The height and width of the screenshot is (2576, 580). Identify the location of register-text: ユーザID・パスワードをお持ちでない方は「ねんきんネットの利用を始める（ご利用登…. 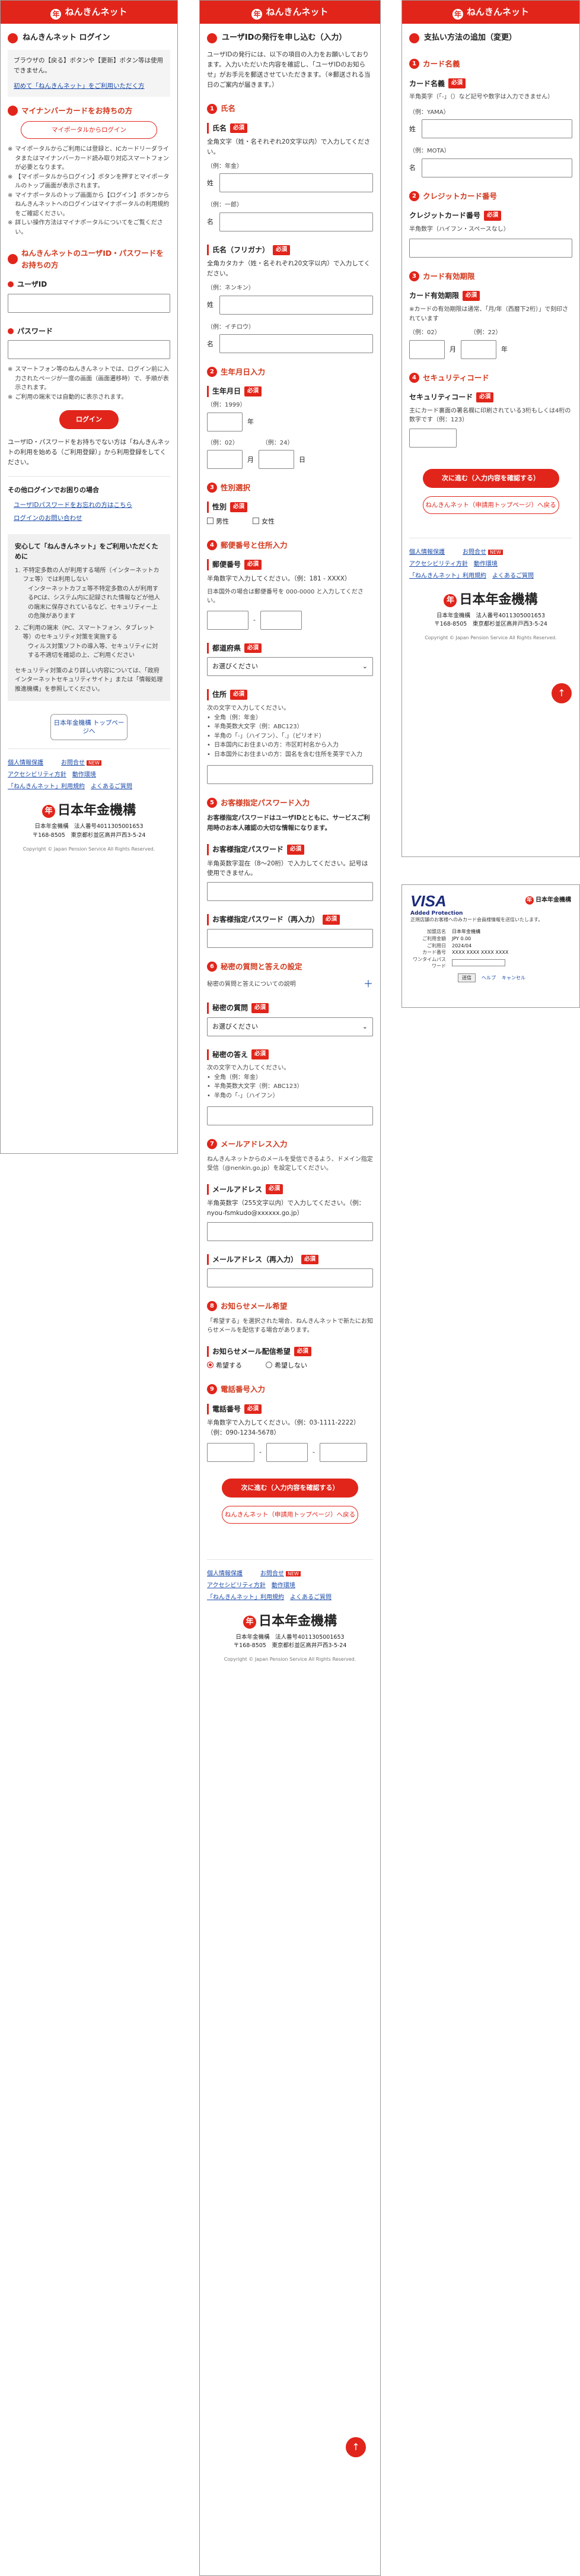
(89, 452).